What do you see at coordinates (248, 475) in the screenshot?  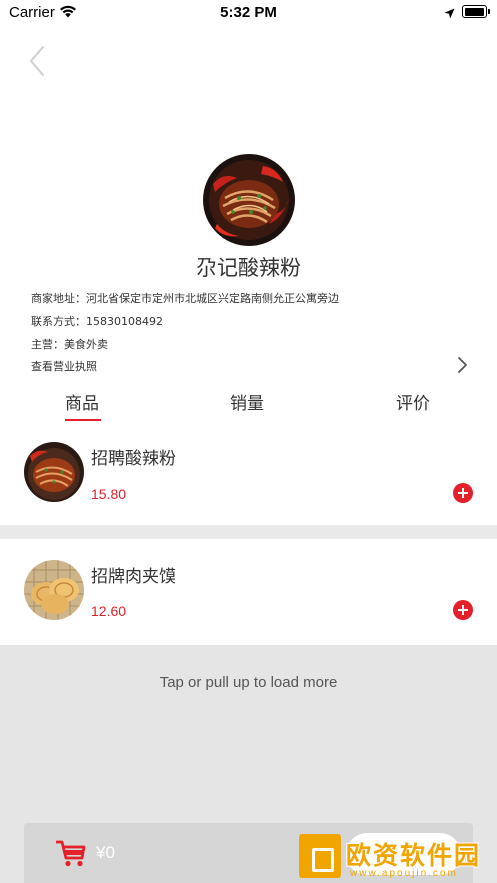 I see `product-item: 招聘酸辣粉 15.80` at bounding box center [248, 475].